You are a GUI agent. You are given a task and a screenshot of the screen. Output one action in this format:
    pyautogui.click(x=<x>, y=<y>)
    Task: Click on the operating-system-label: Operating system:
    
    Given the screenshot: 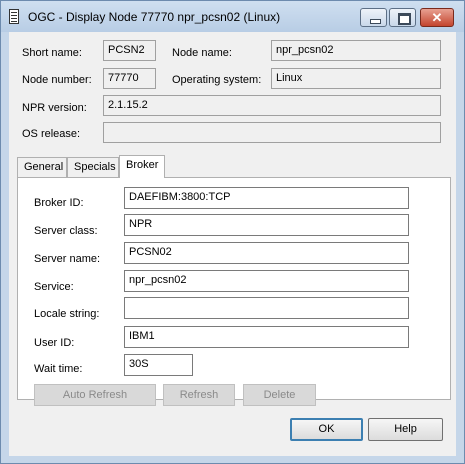 What is the action you would take?
    pyautogui.click(x=217, y=80)
    